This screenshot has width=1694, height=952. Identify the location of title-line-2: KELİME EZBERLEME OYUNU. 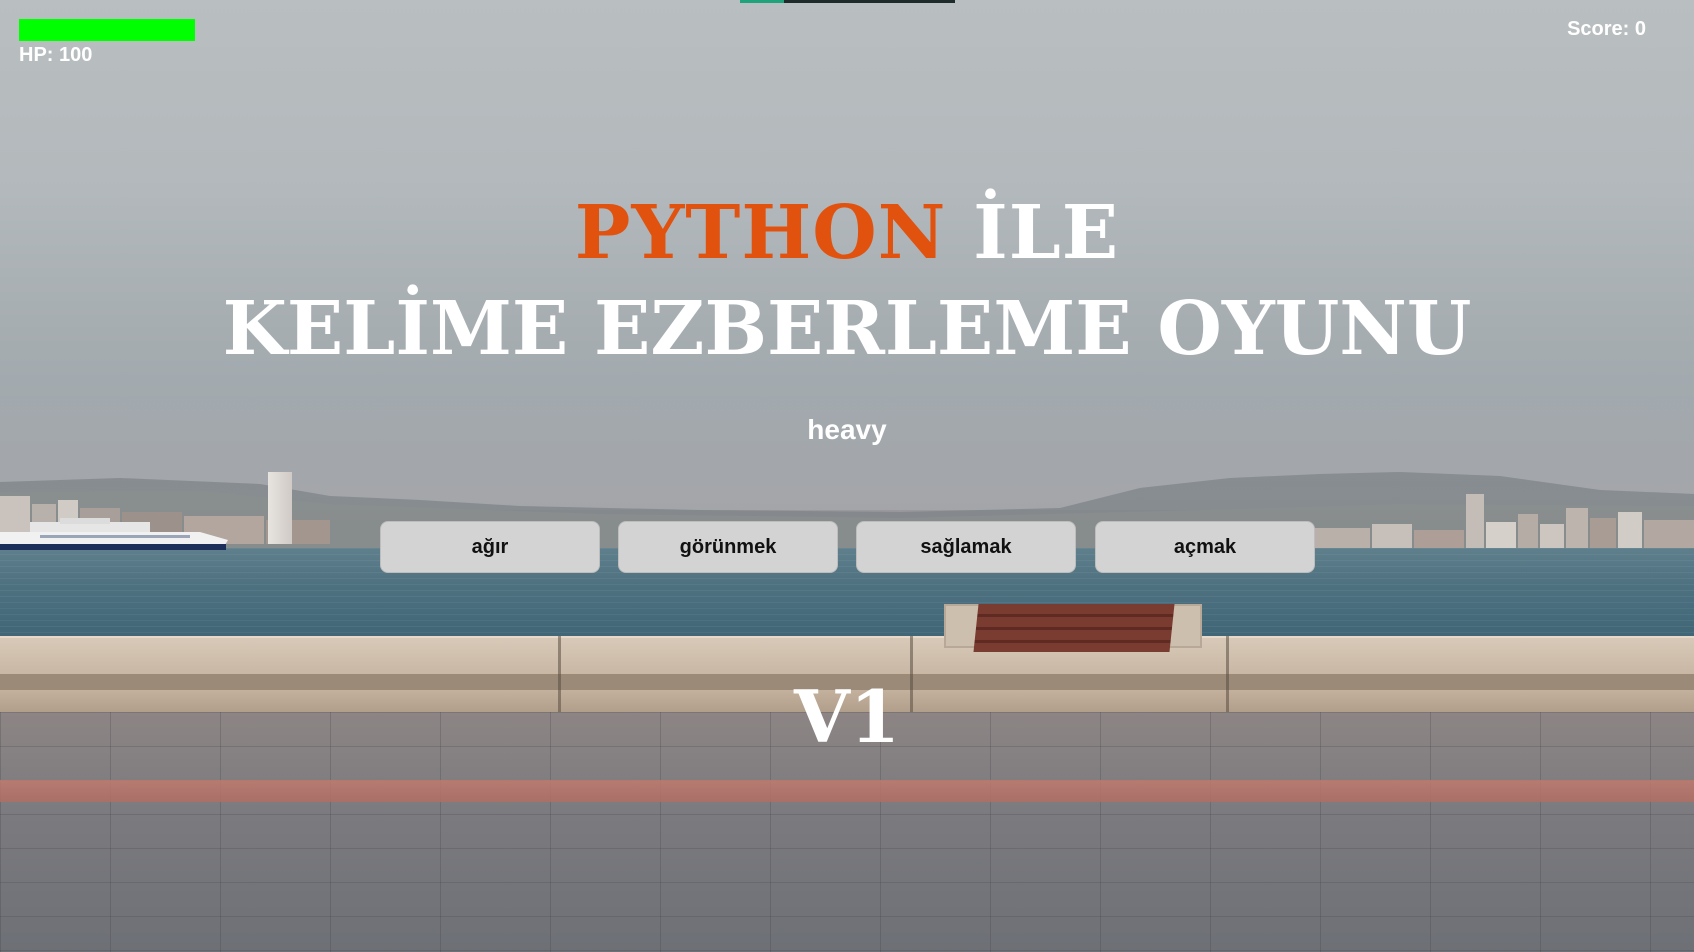
(847, 329).